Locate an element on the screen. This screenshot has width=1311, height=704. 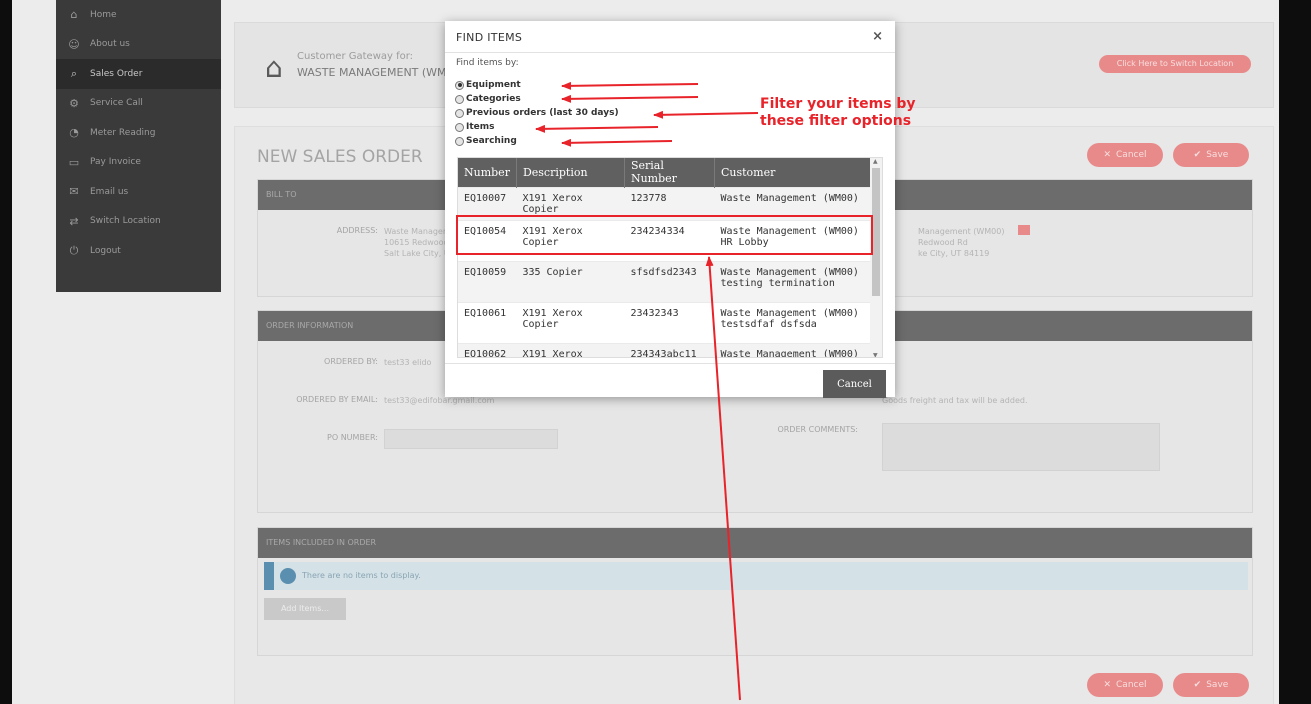
sidebar-item-email-us: ✉ Email us is located at coordinates (138, 192).